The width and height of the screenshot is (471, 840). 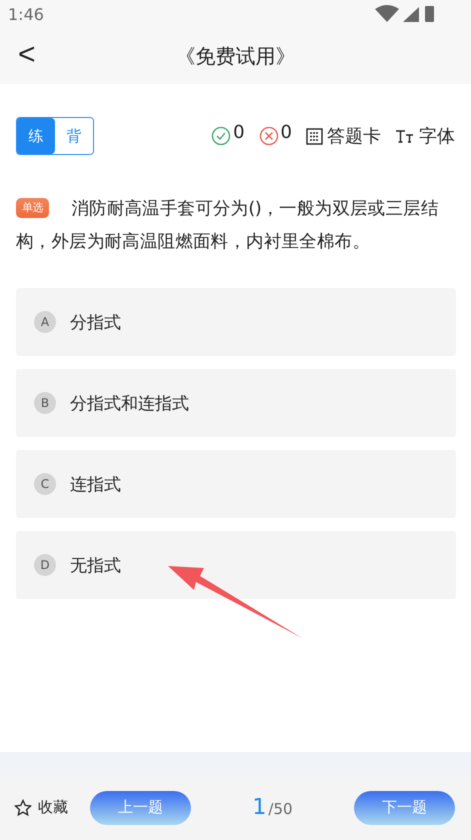 I want to click on cross-circle-icon, so click(x=268, y=136).